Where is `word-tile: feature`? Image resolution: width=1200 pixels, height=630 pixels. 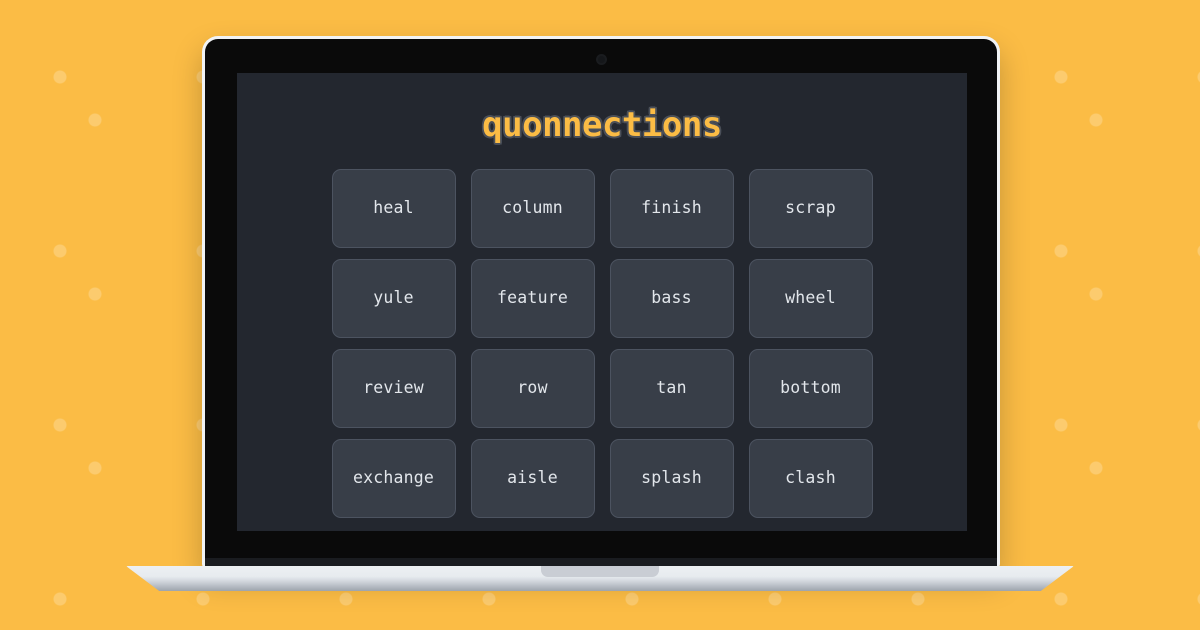 word-tile: feature is located at coordinates (532, 298).